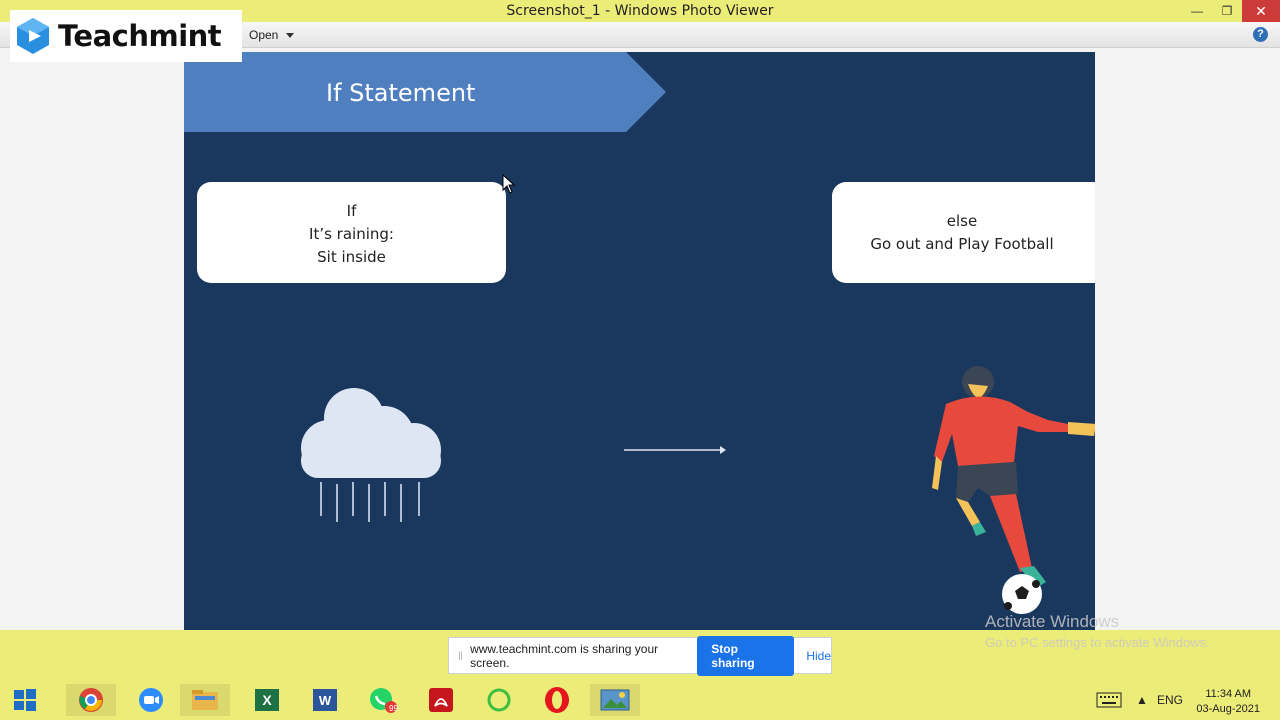 The height and width of the screenshot is (720, 1280). Describe the element at coordinates (1228, 709) in the screenshot. I see `clock-date: 03-Aug-2021` at that location.